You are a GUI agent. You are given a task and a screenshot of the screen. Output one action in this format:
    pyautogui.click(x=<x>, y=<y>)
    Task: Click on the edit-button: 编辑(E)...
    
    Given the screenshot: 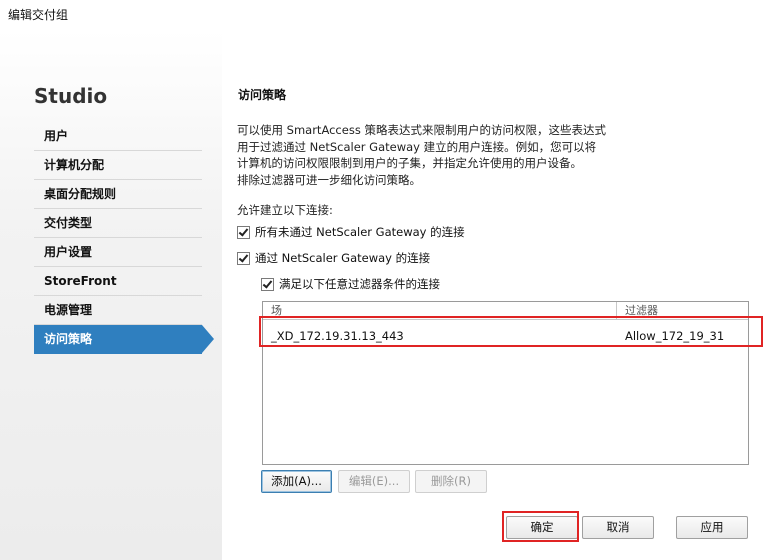 What is the action you would take?
    pyautogui.click(x=374, y=481)
    